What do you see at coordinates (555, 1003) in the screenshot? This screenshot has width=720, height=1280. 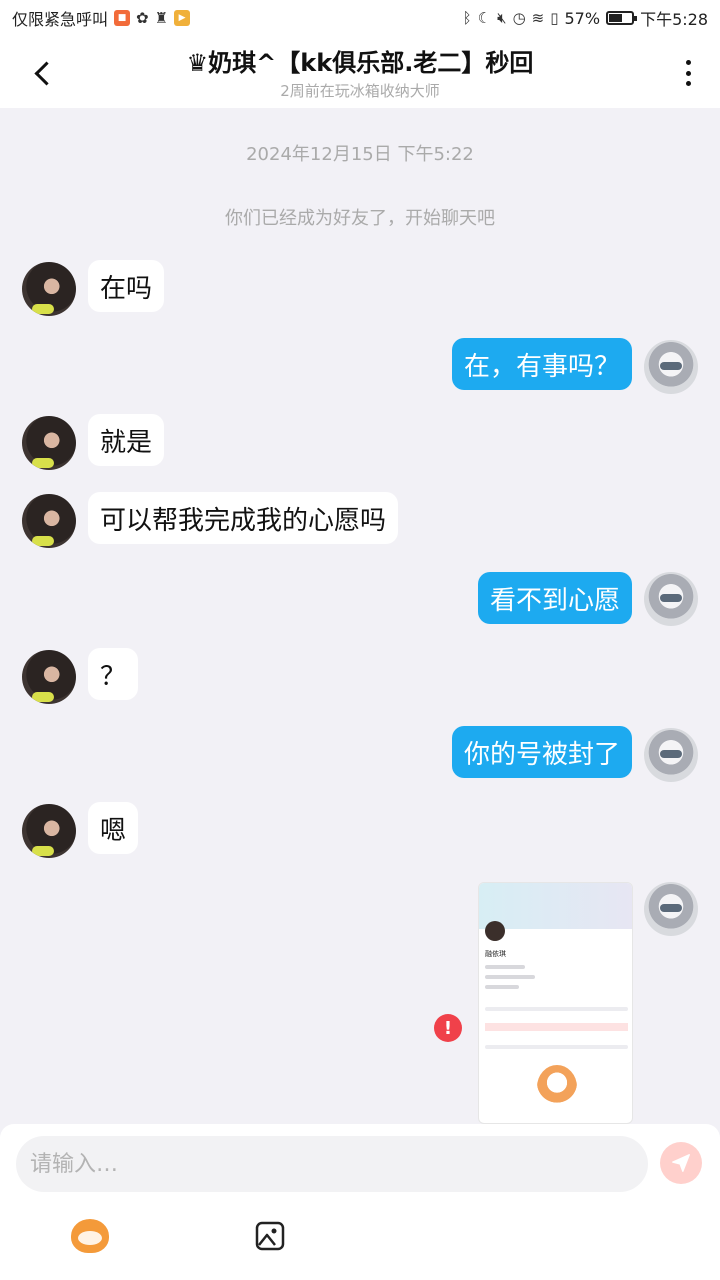 I see `image-message: 融依琪` at bounding box center [555, 1003].